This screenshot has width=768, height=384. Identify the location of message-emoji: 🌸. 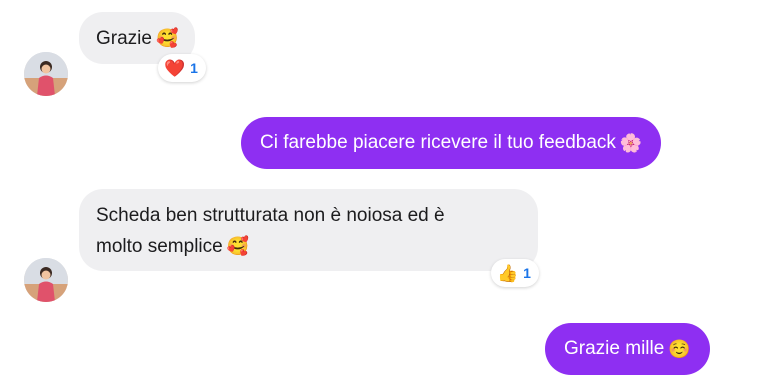
(631, 143).